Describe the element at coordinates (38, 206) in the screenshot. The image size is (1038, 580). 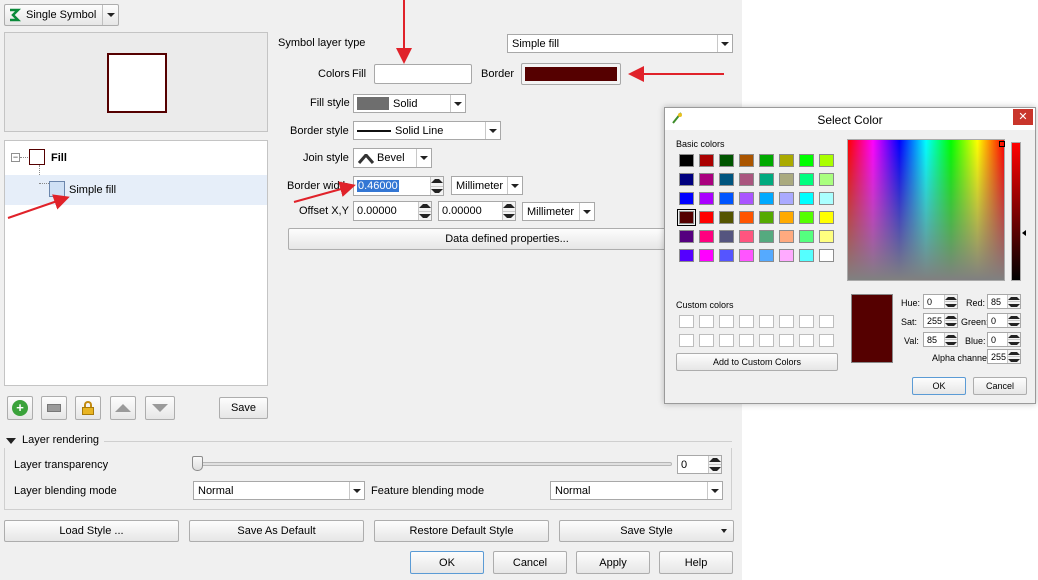
I see `arrow-to-simple-fill` at that location.